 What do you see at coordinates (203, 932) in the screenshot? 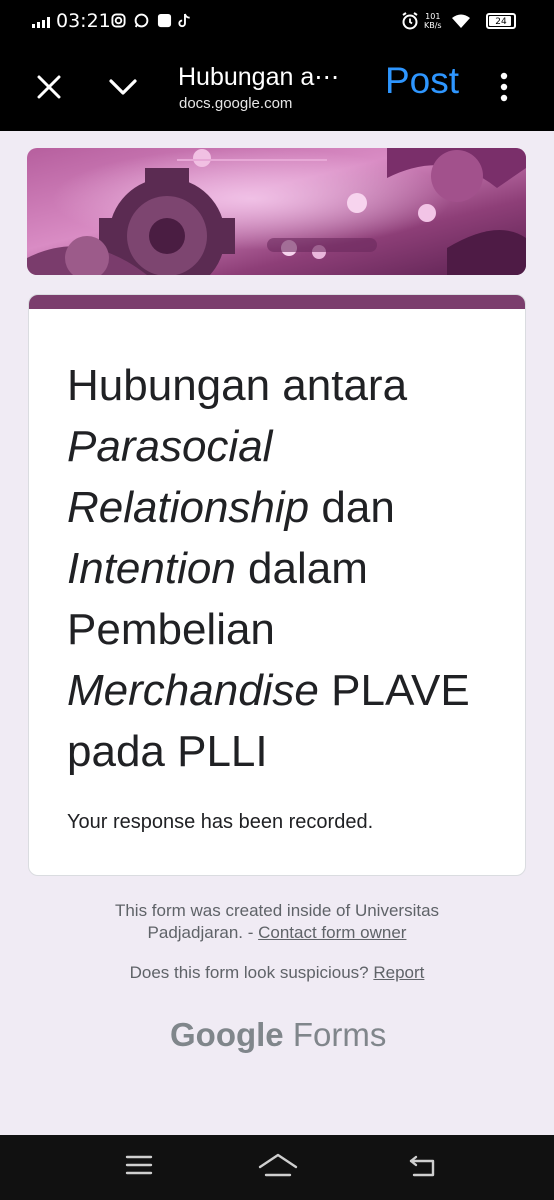
I see `created-inside-org: Padjadjaran. -` at bounding box center [203, 932].